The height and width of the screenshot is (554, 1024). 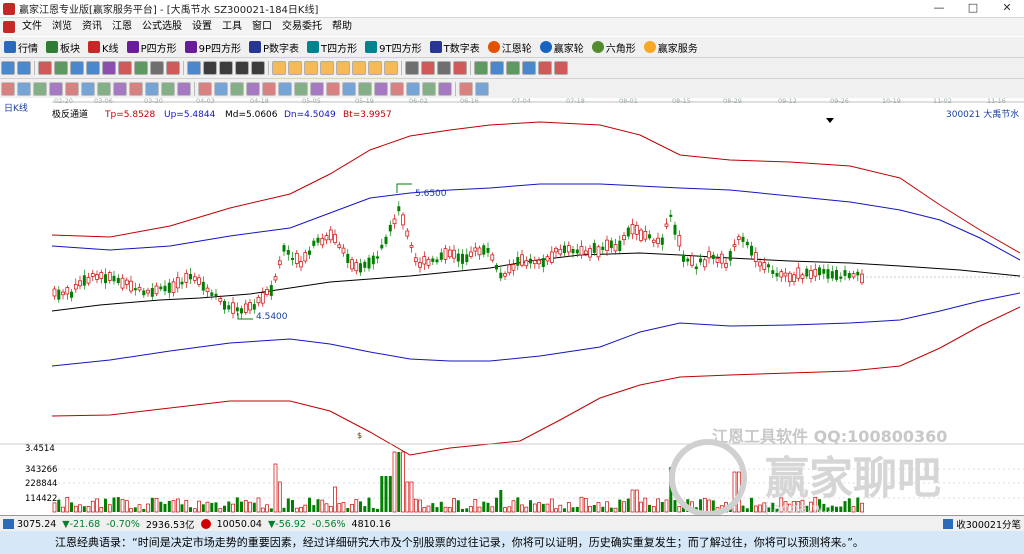 What do you see at coordinates (237, 88) in the screenshot?
I see `arrow-icon` at bounding box center [237, 88].